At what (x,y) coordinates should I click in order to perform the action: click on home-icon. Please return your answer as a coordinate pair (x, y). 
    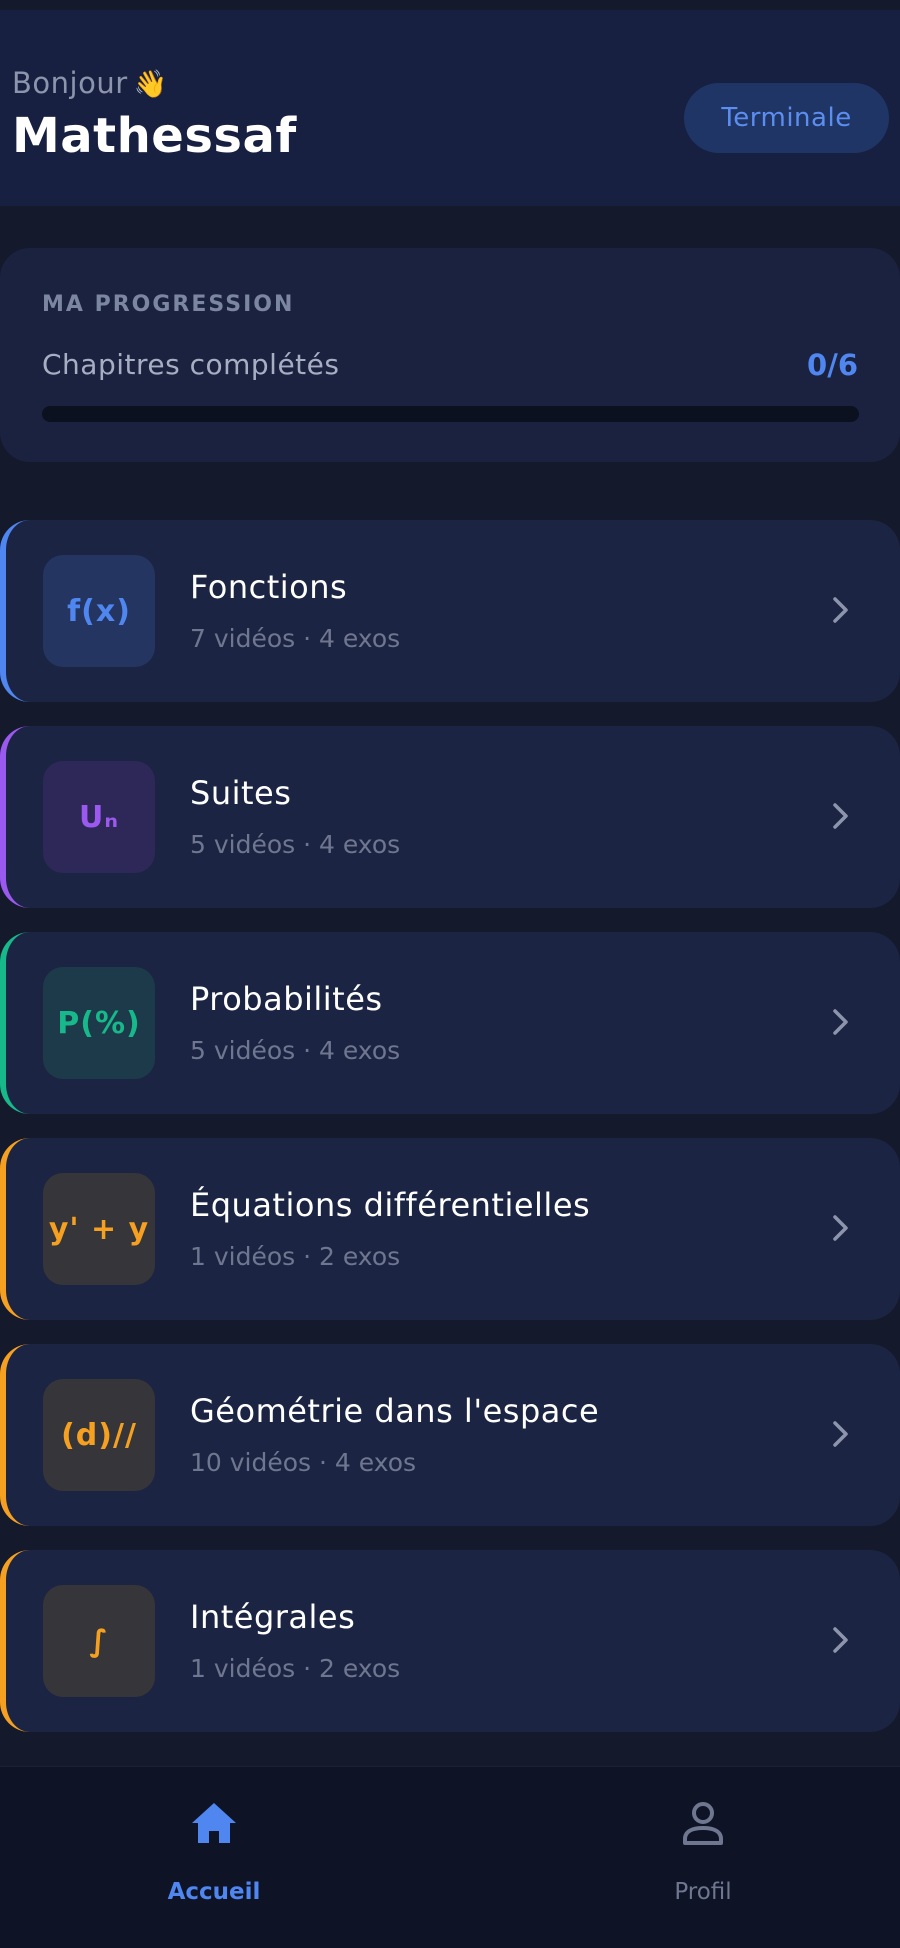
    Looking at the image, I should click on (214, 1823).